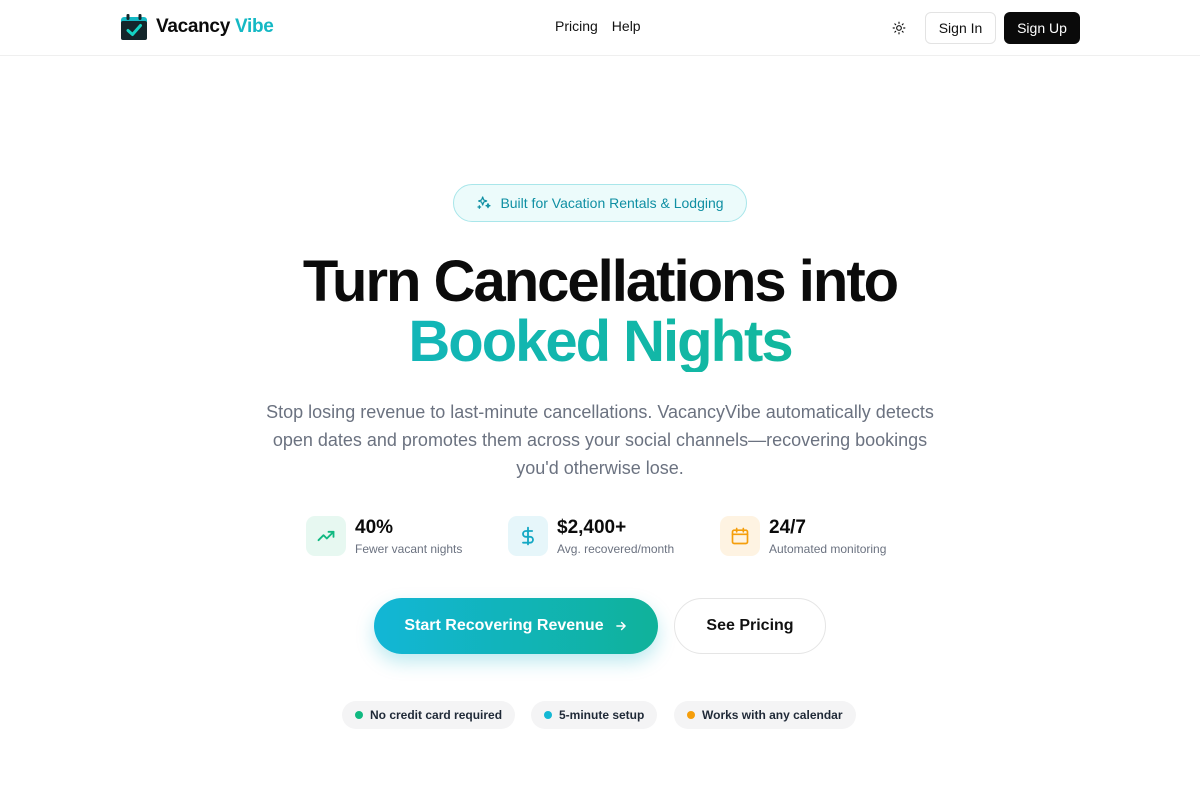  What do you see at coordinates (254, 26) in the screenshot?
I see `brand-name-accent: Vibe` at bounding box center [254, 26].